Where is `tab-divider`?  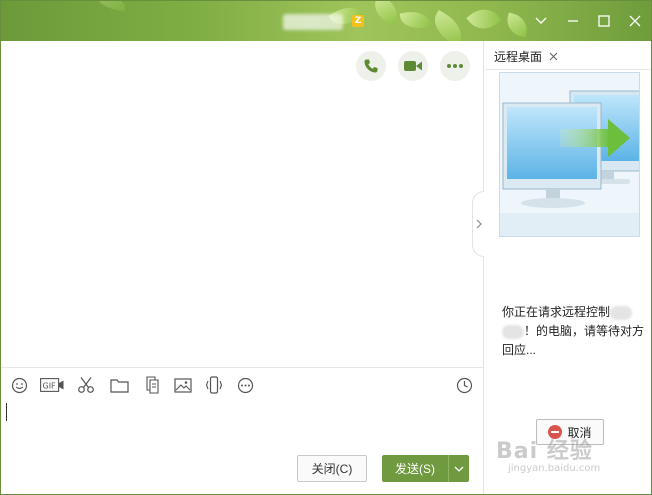 tab-divider is located at coordinates (568, 69).